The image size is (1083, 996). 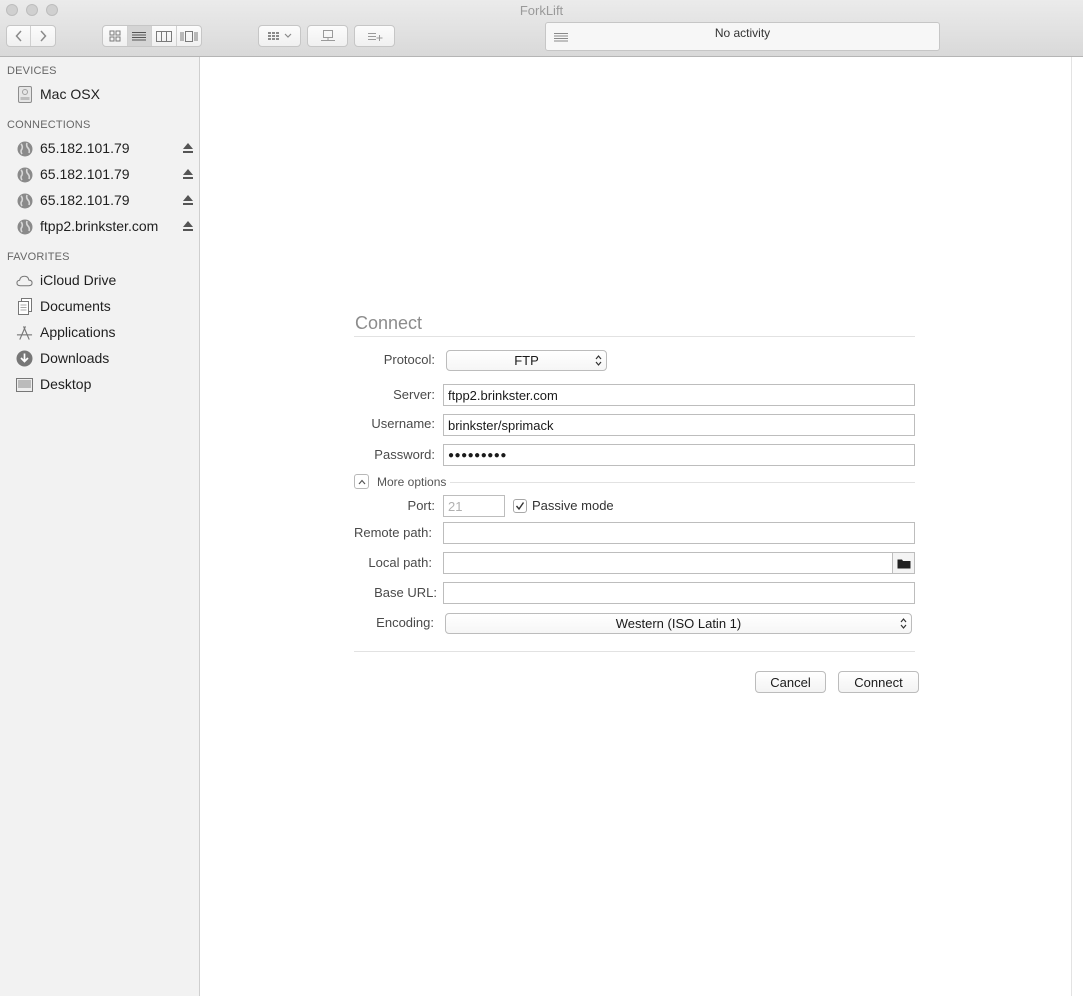 What do you see at coordinates (634, 336) in the screenshot?
I see `title-divider` at bounding box center [634, 336].